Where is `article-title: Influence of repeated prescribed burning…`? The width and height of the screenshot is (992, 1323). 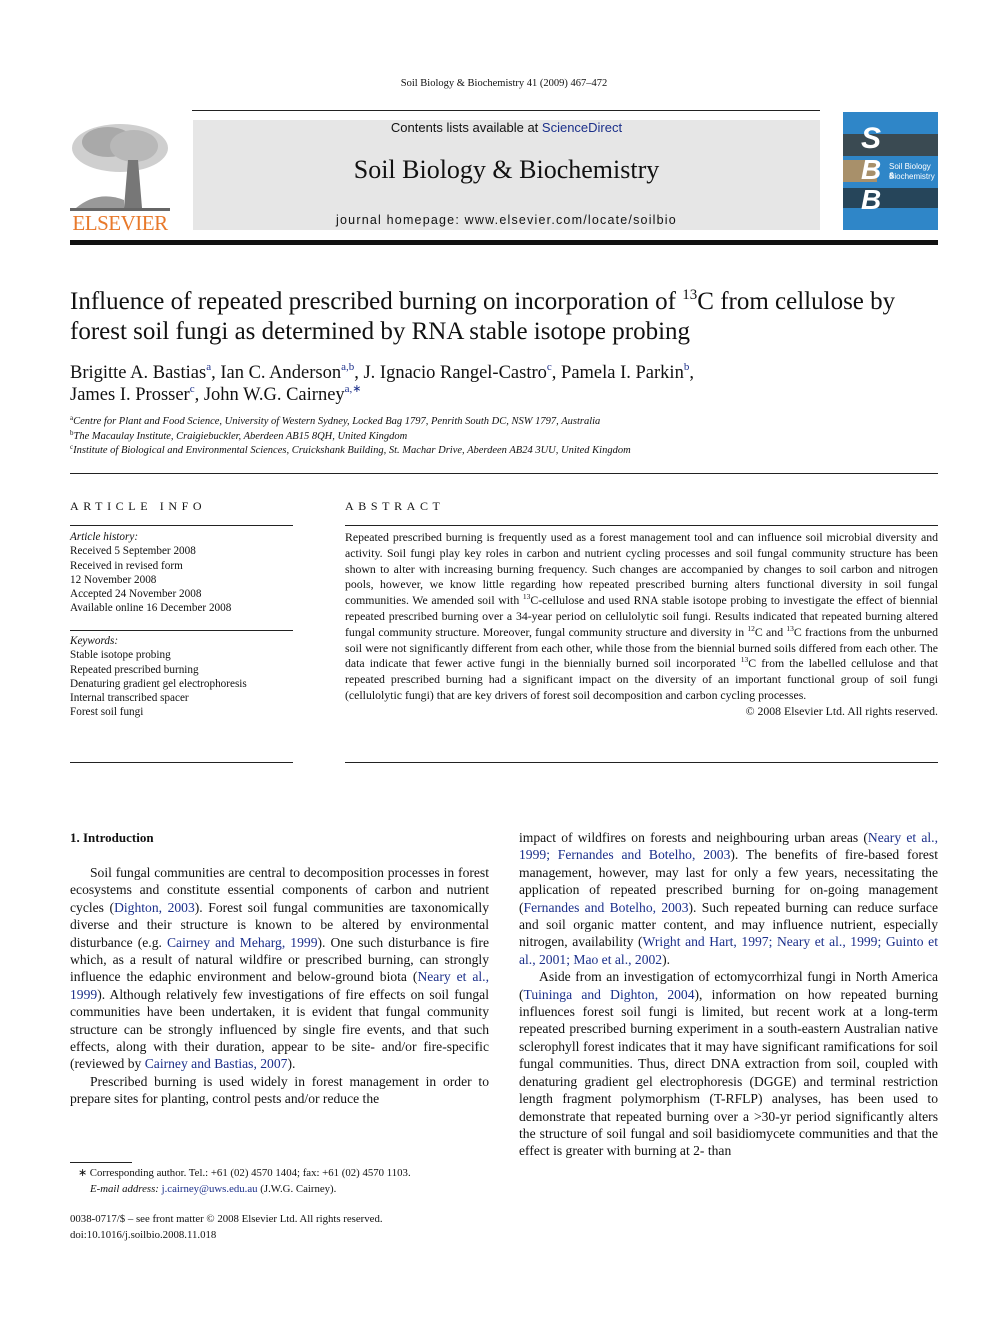 article-title: Influence of repeated prescribed burning… is located at coordinates (510, 317).